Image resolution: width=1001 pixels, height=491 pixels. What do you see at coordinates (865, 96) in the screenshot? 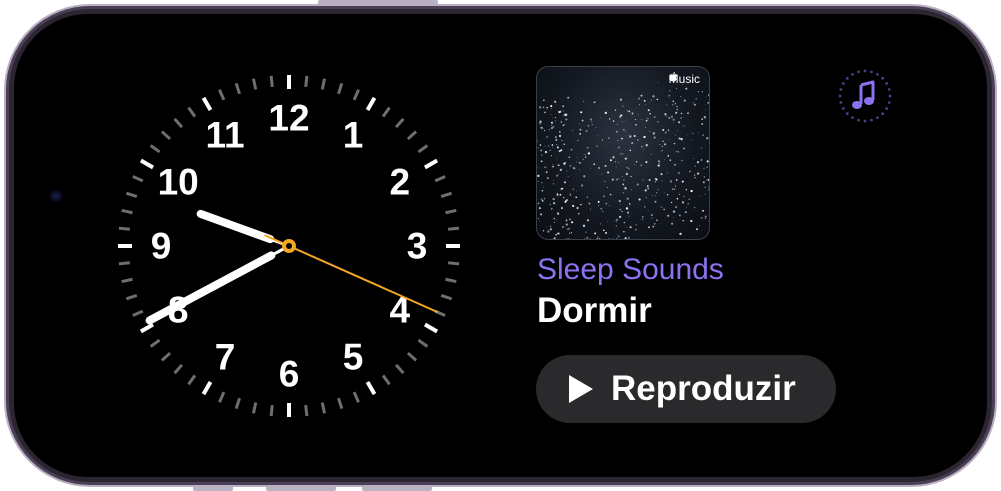
I see `music-note-icon` at bounding box center [865, 96].